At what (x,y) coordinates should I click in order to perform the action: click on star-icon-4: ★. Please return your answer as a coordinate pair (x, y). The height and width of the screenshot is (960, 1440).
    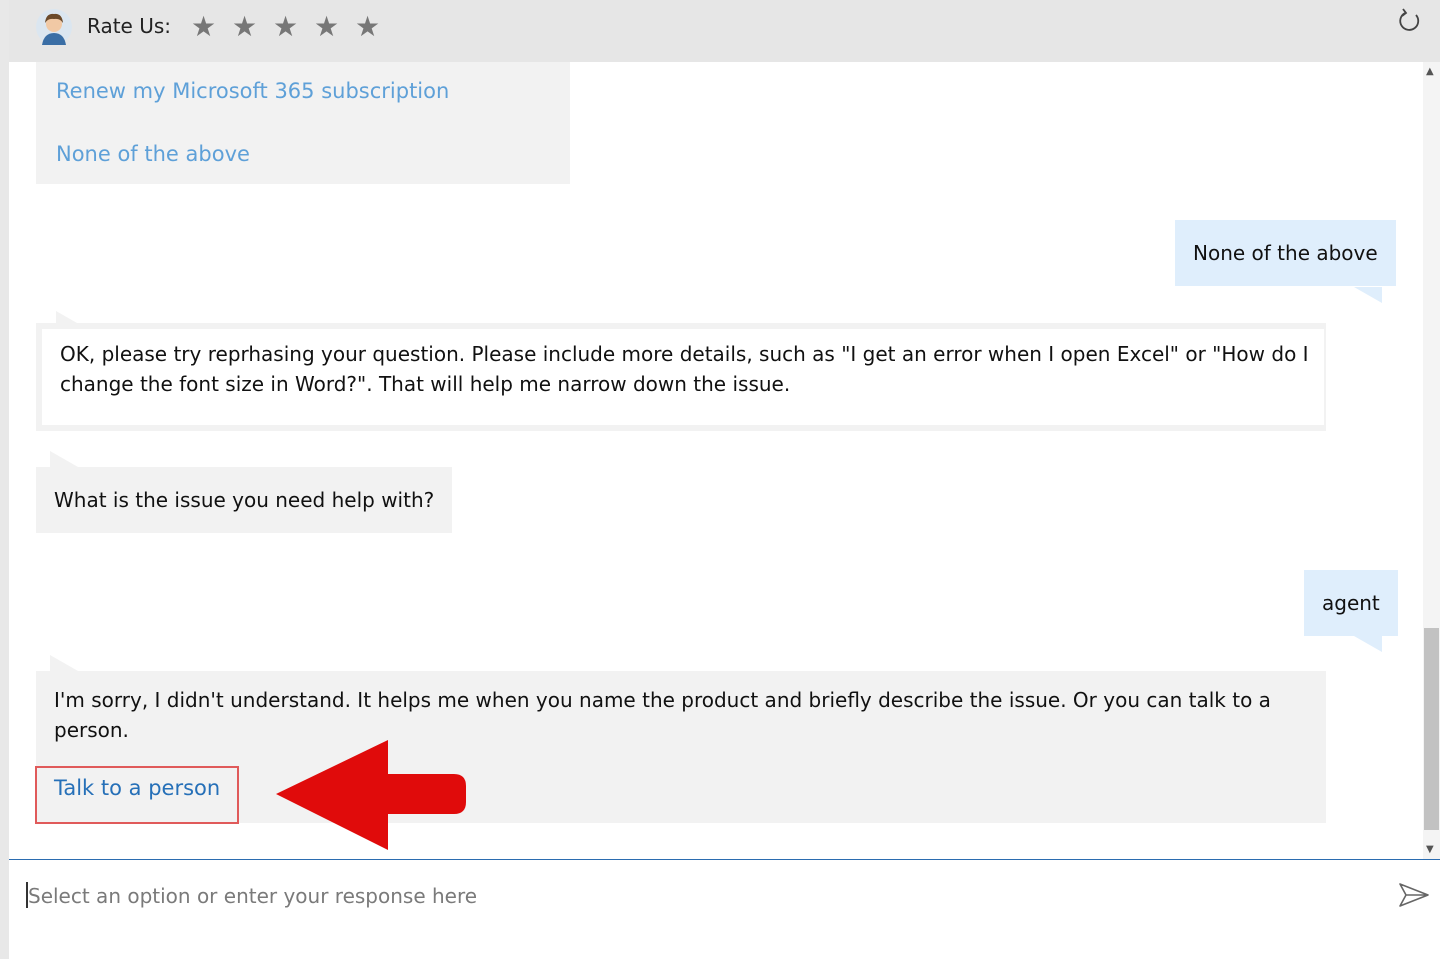
    Looking at the image, I should click on (326, 27).